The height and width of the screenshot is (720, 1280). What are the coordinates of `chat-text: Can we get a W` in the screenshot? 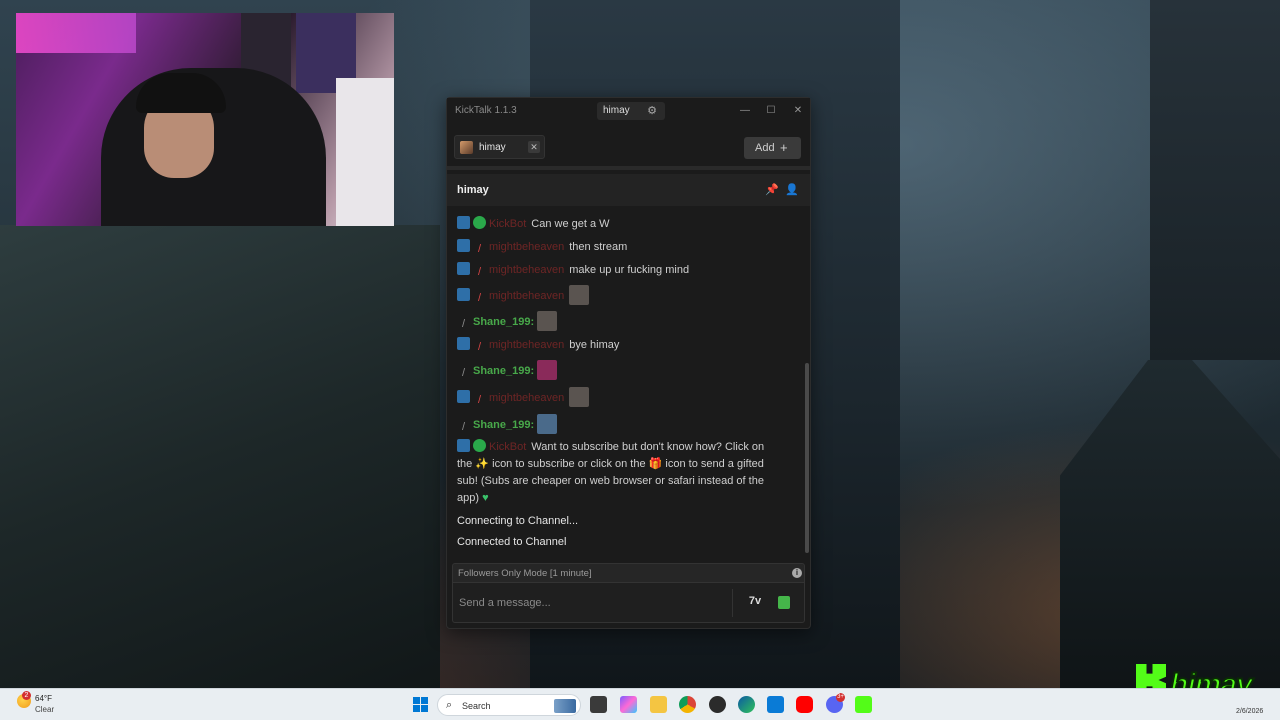 It's located at (570, 224).